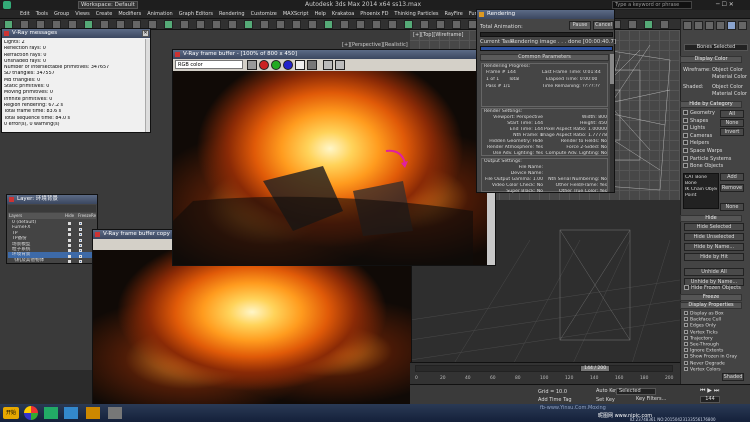 The image size is (750, 422). I want to click on menu-item: MAXScript, so click(296, 14).